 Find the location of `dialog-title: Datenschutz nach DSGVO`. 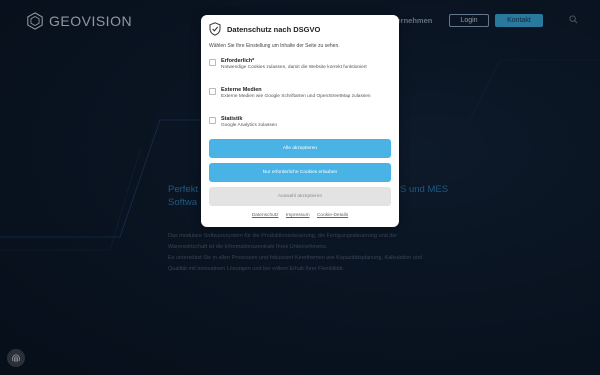

dialog-title: Datenschutz nach DSGVO is located at coordinates (274, 29).